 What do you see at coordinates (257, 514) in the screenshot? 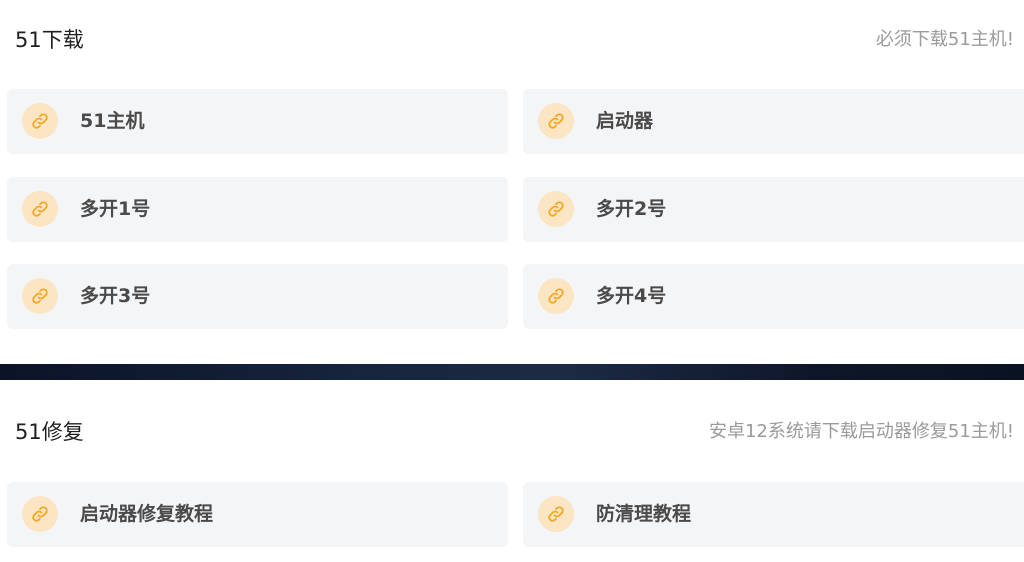
I see `repair-link-launcher-tutorial: 启动器修复教程` at bounding box center [257, 514].